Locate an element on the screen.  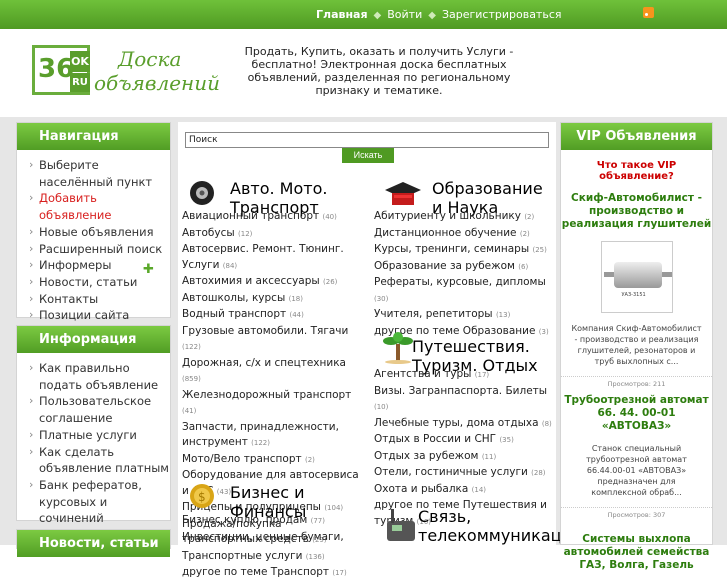
logo-ok: OK is located at coordinates (80, 61).